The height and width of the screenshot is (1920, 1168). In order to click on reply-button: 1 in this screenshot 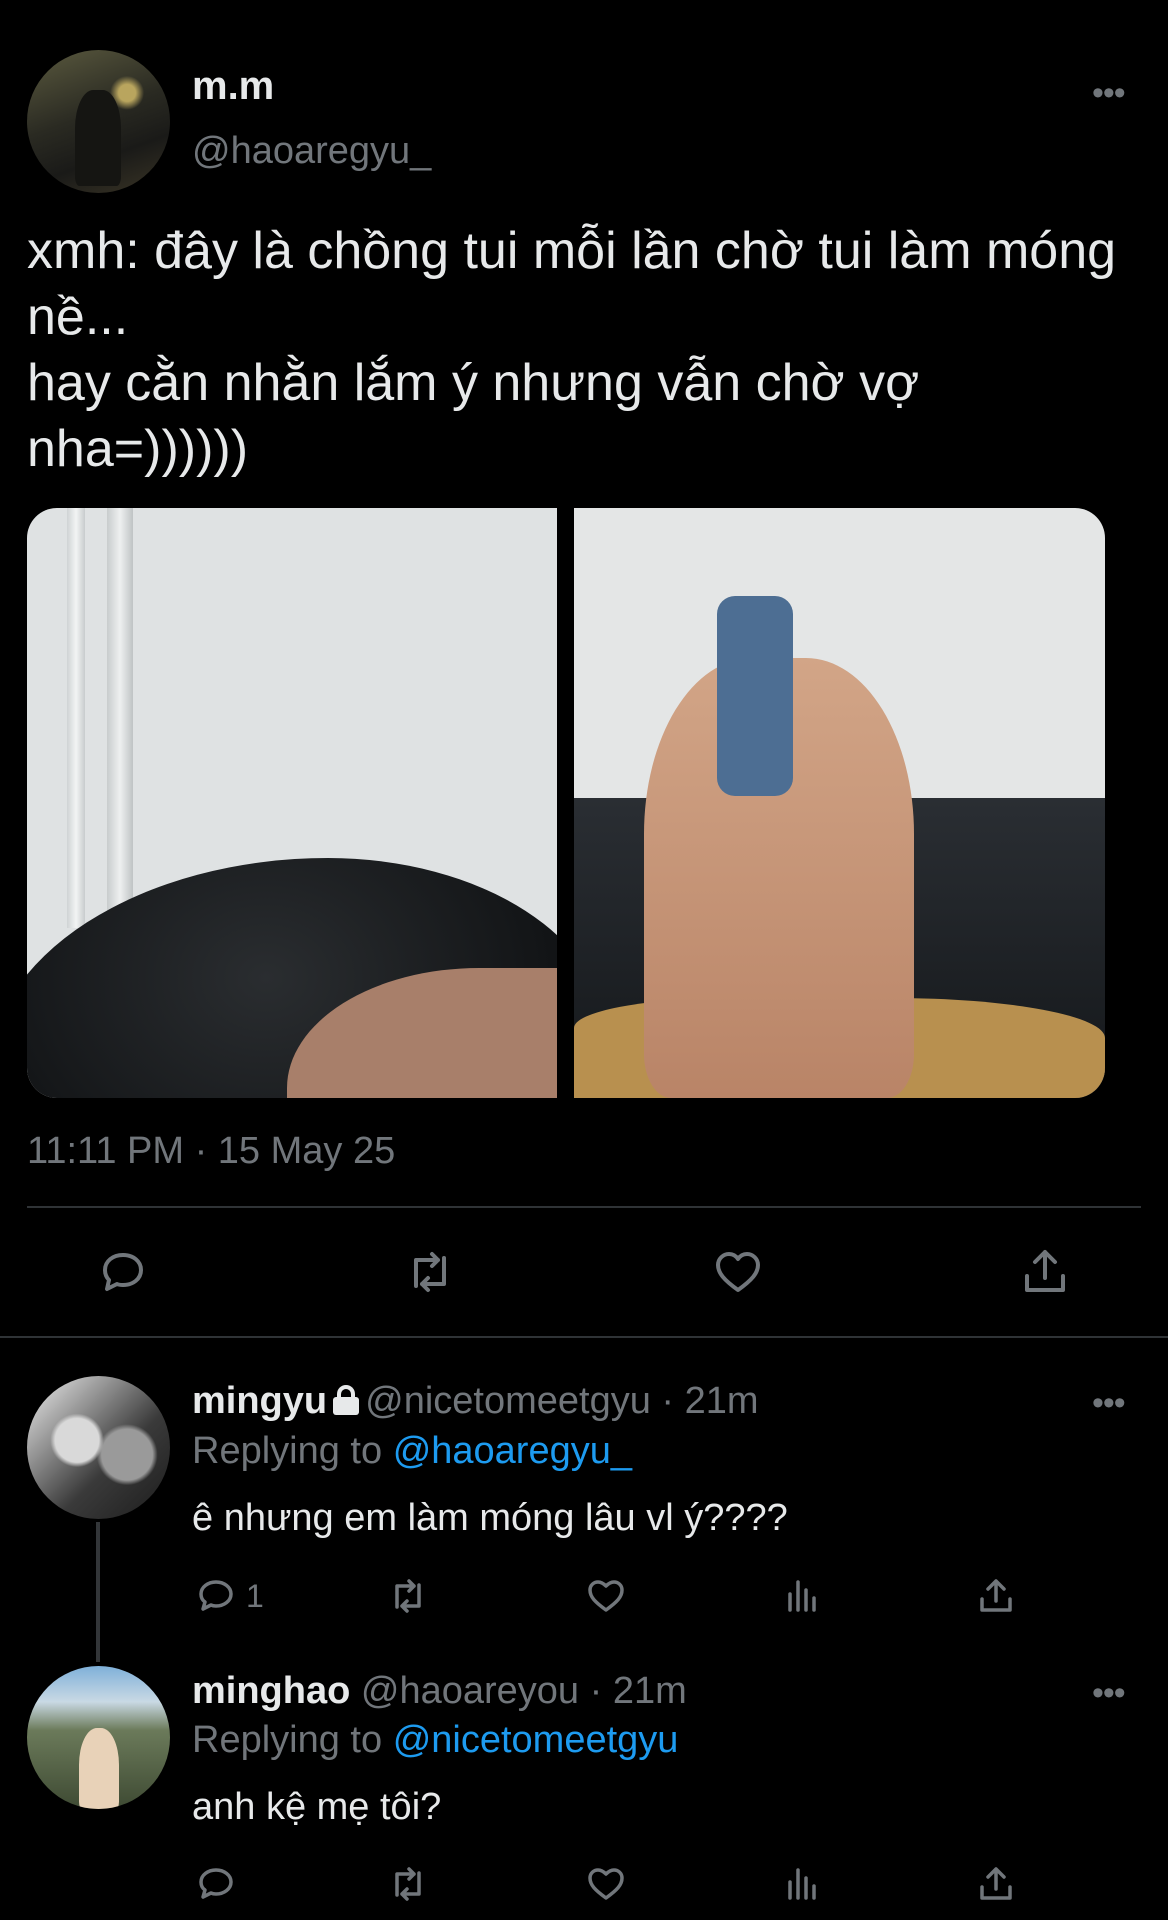, I will do `click(229, 1596)`.